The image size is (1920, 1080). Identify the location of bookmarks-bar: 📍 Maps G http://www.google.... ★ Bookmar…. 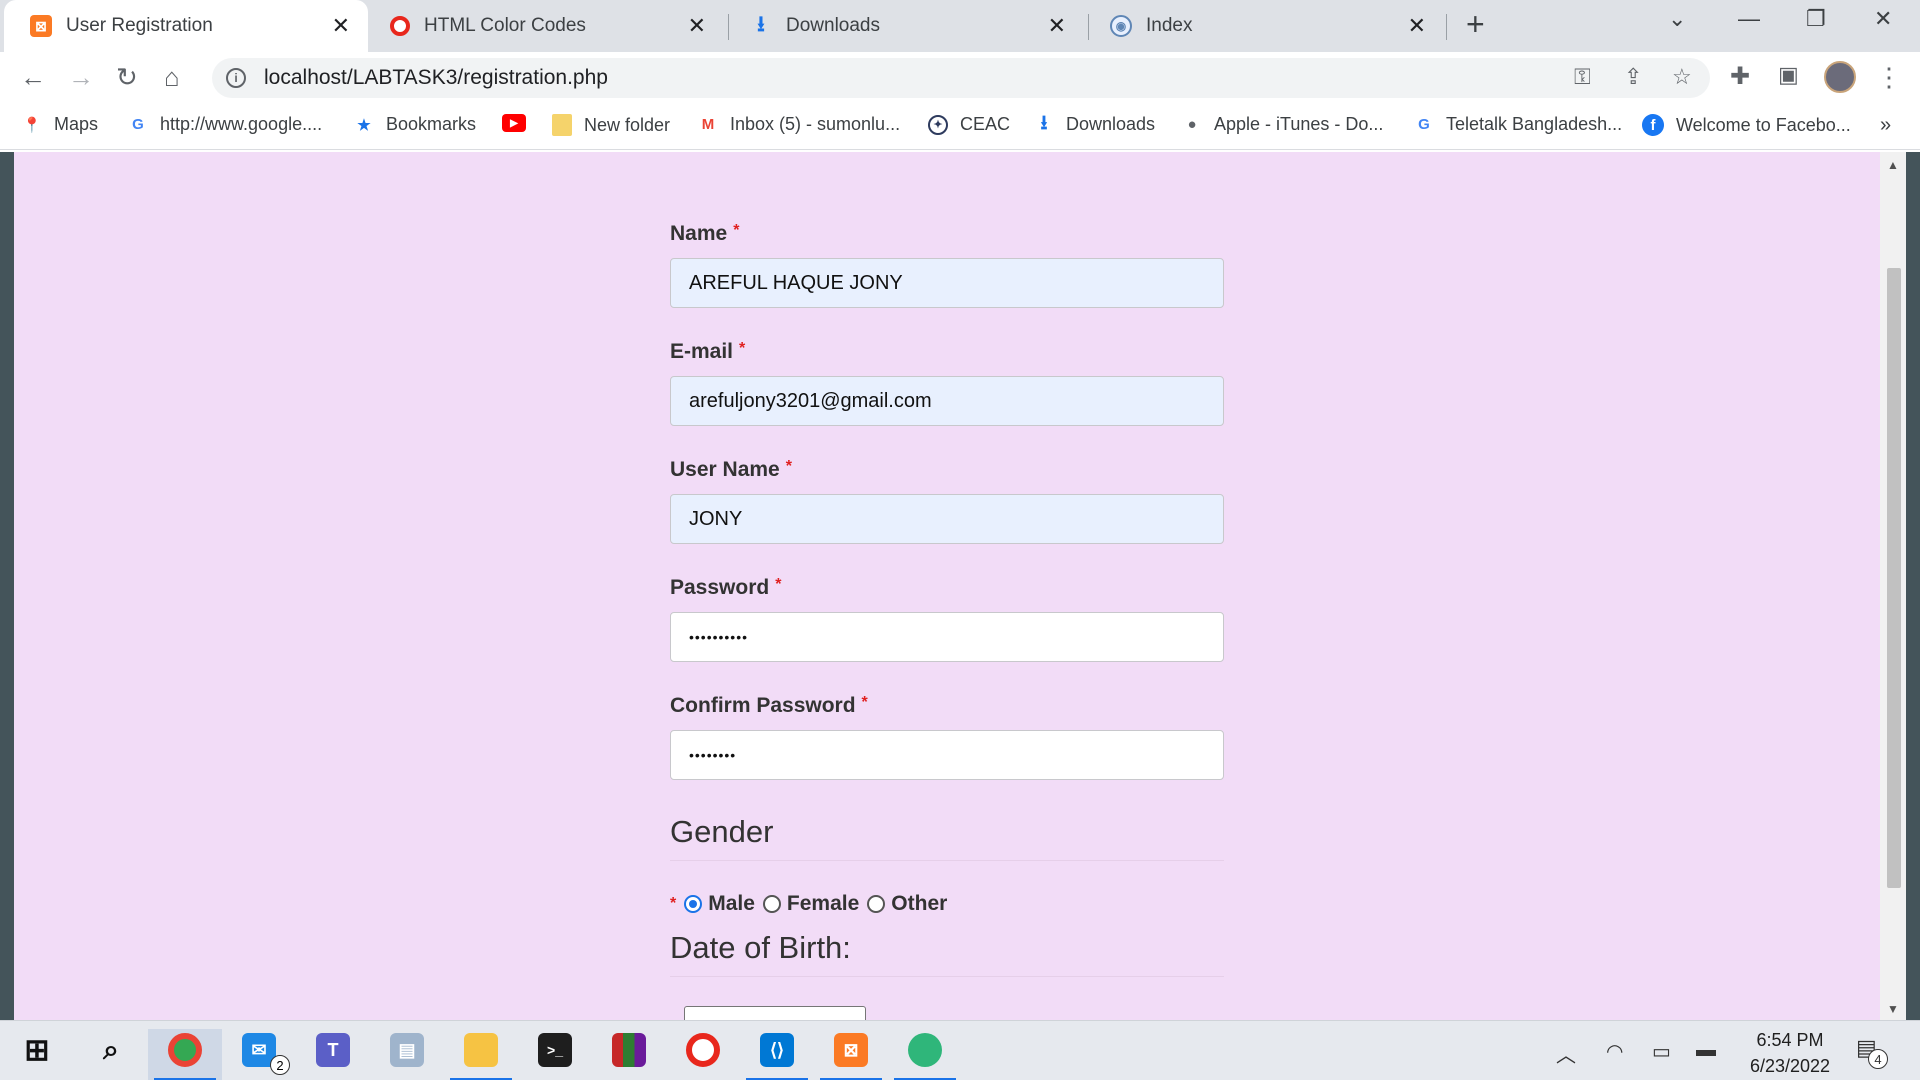
(960, 126).